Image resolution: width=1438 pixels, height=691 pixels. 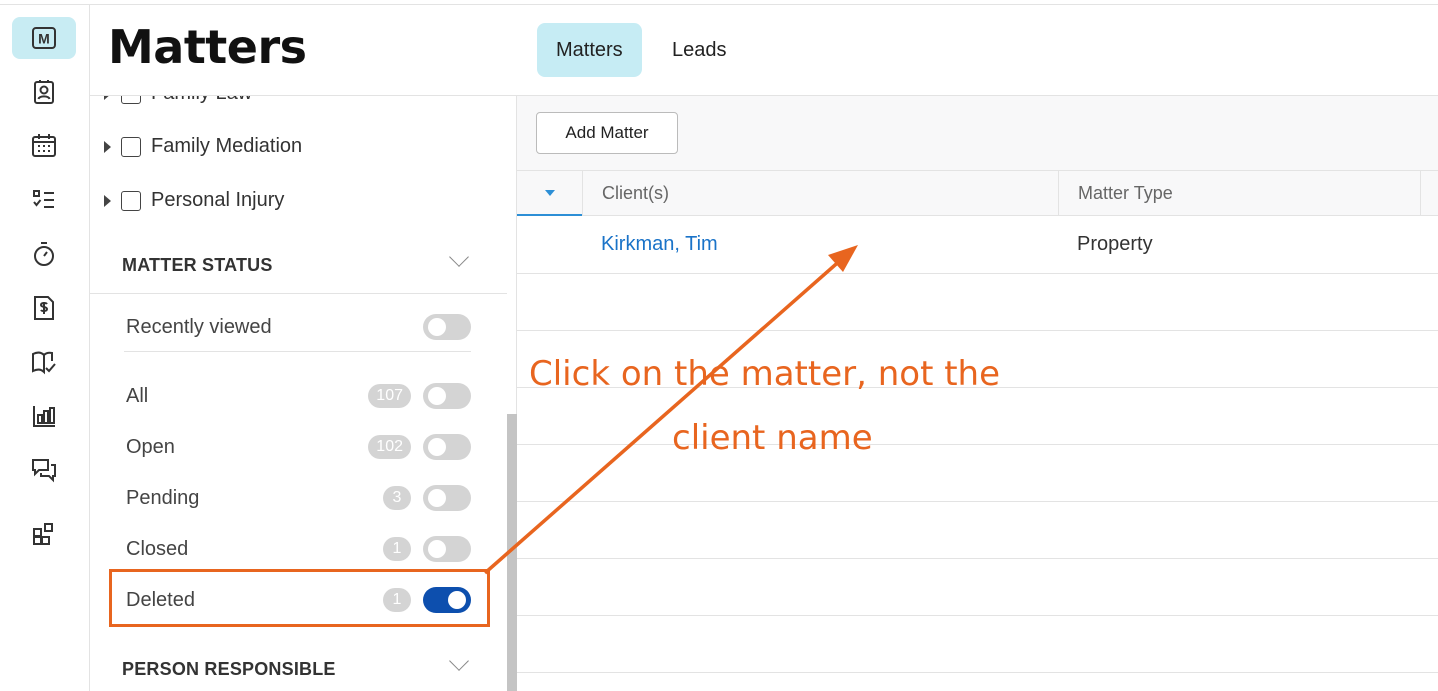 I want to click on closed-toggle, so click(x=447, y=549).